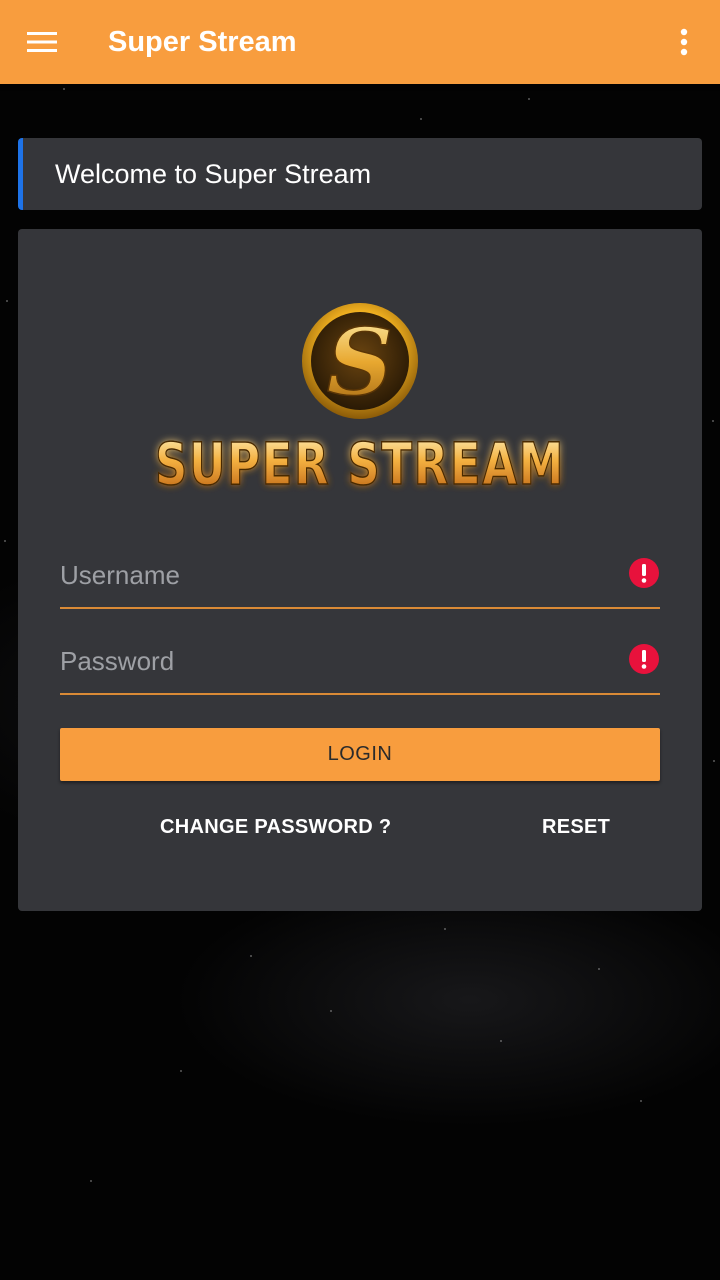 This screenshot has height=1280, width=720. I want to click on logo-wordmark: SUPER STREAM, so click(360, 464).